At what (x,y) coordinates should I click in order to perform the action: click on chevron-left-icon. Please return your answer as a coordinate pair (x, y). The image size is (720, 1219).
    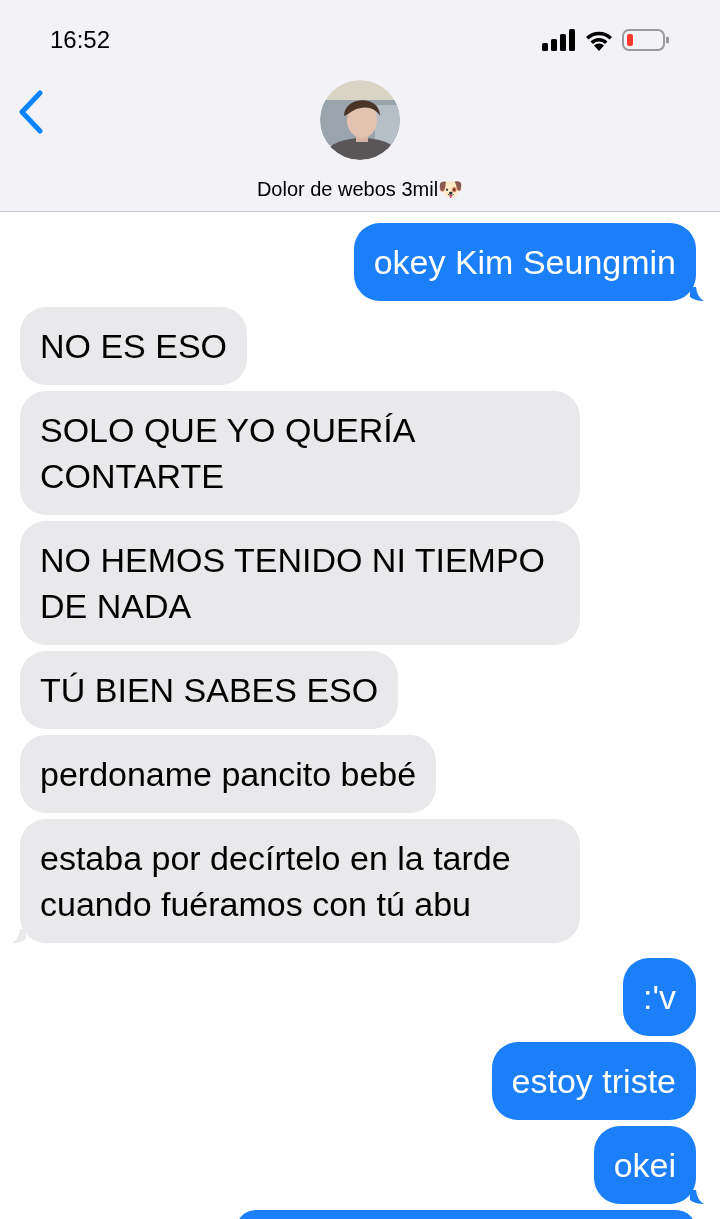
    Looking at the image, I should click on (31, 112).